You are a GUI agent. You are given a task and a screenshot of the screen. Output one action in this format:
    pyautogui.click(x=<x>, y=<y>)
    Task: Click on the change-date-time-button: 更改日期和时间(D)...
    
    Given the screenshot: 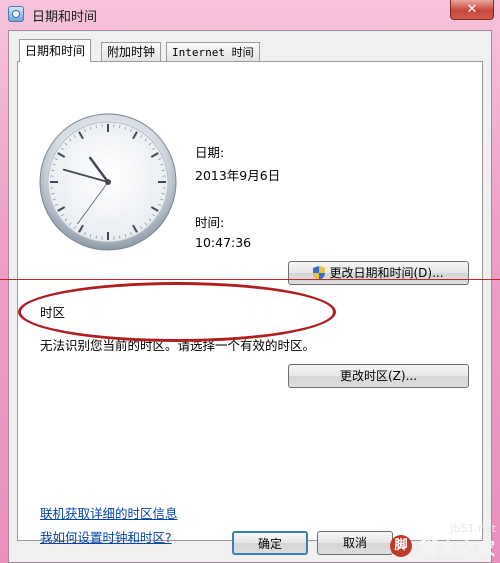 What is the action you would take?
    pyautogui.click(x=378, y=273)
    